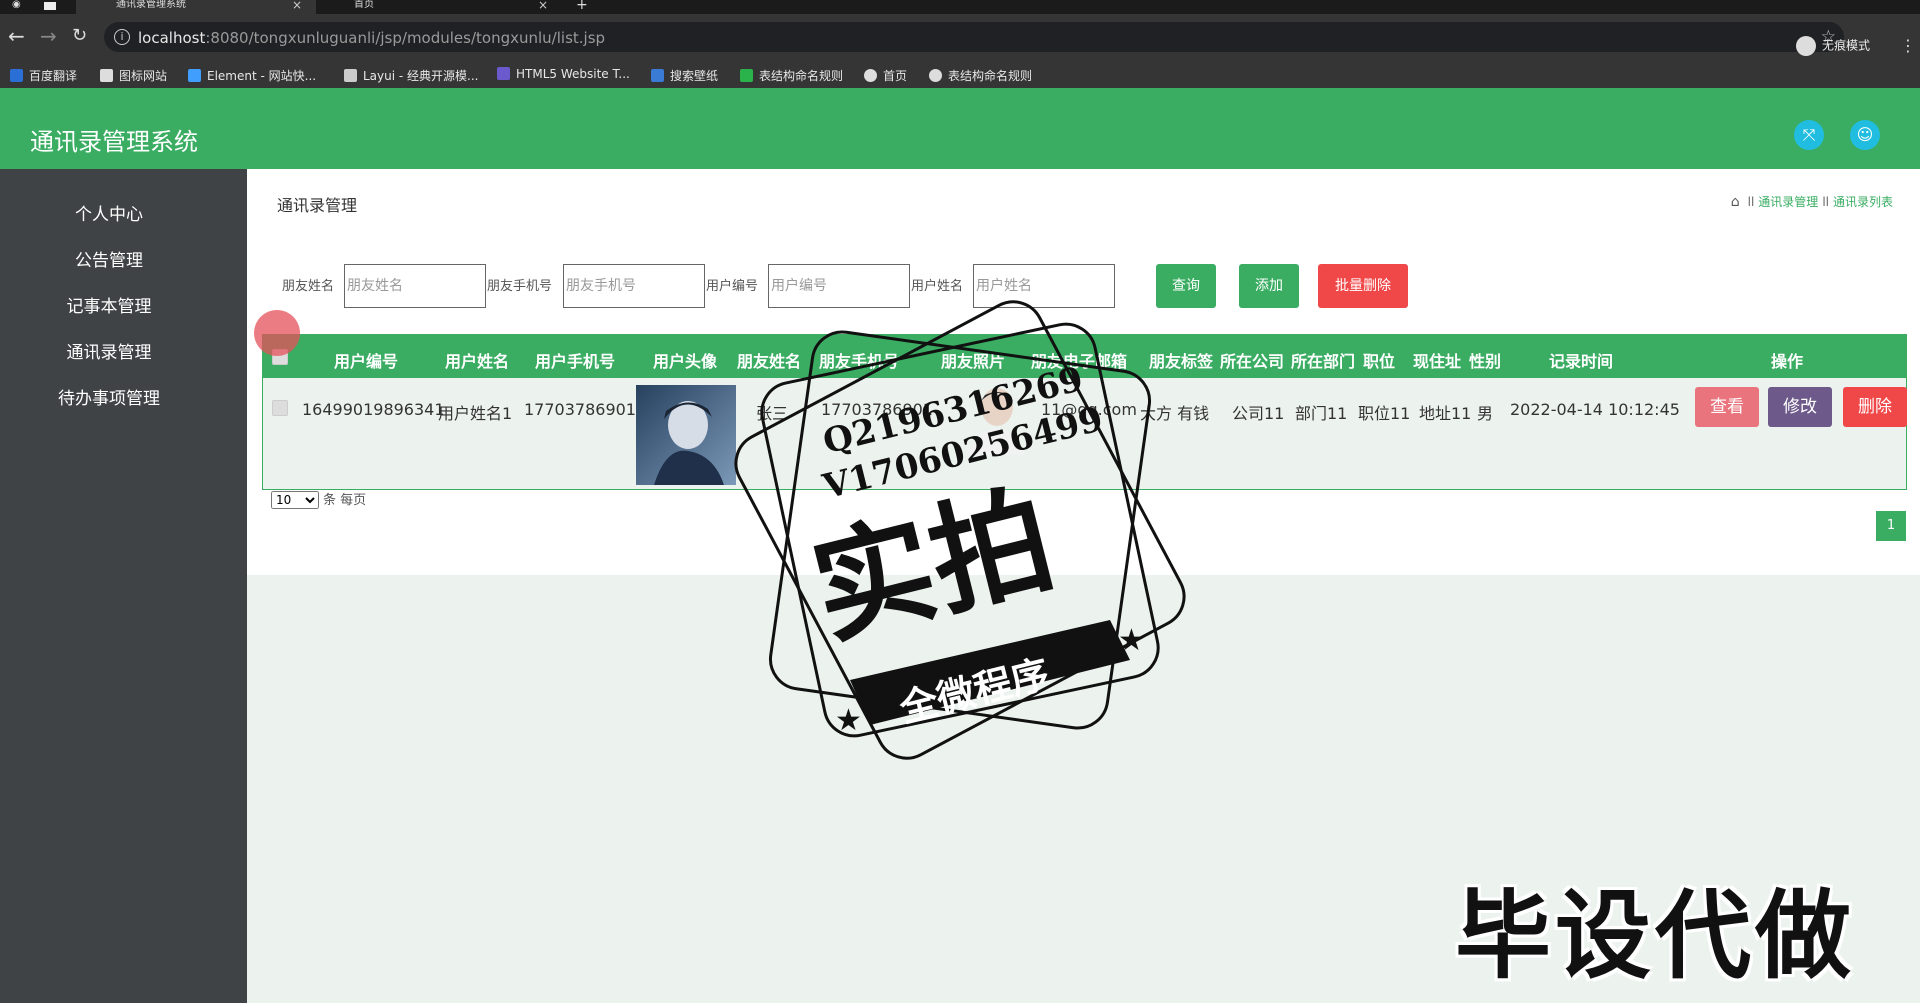 This screenshot has height=1003, width=1920. What do you see at coordinates (686, 435) in the screenshot?
I see `user-avatar` at bounding box center [686, 435].